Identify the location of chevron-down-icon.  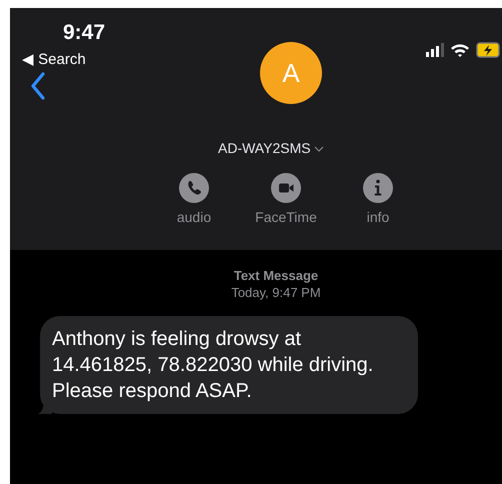
(319, 149).